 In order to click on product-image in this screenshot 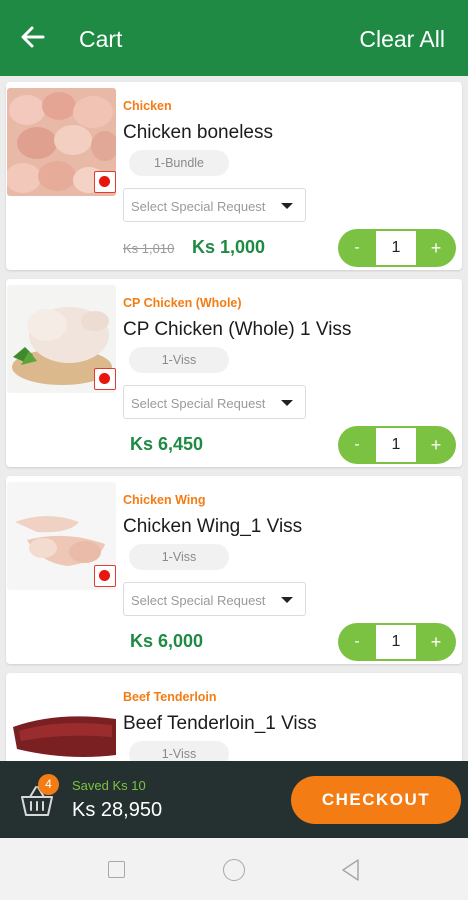, I will do `click(61, 732)`.